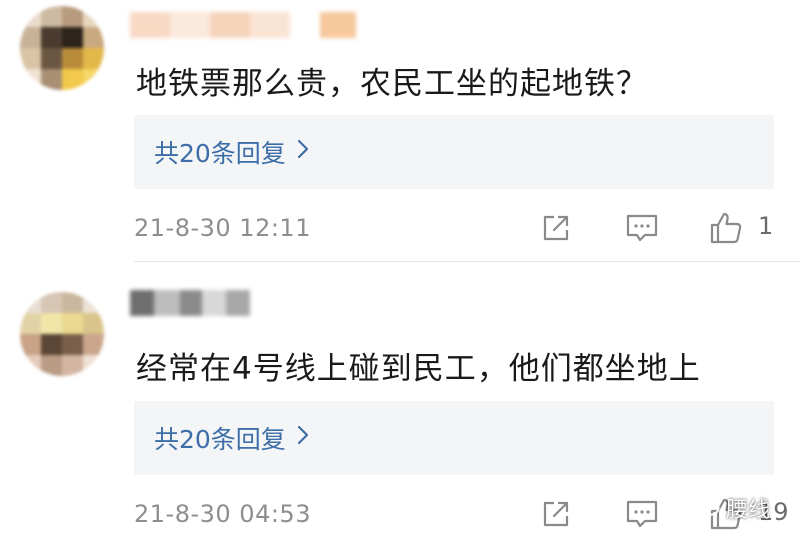 The image size is (800, 539). I want to click on like-count: 1, so click(766, 226).